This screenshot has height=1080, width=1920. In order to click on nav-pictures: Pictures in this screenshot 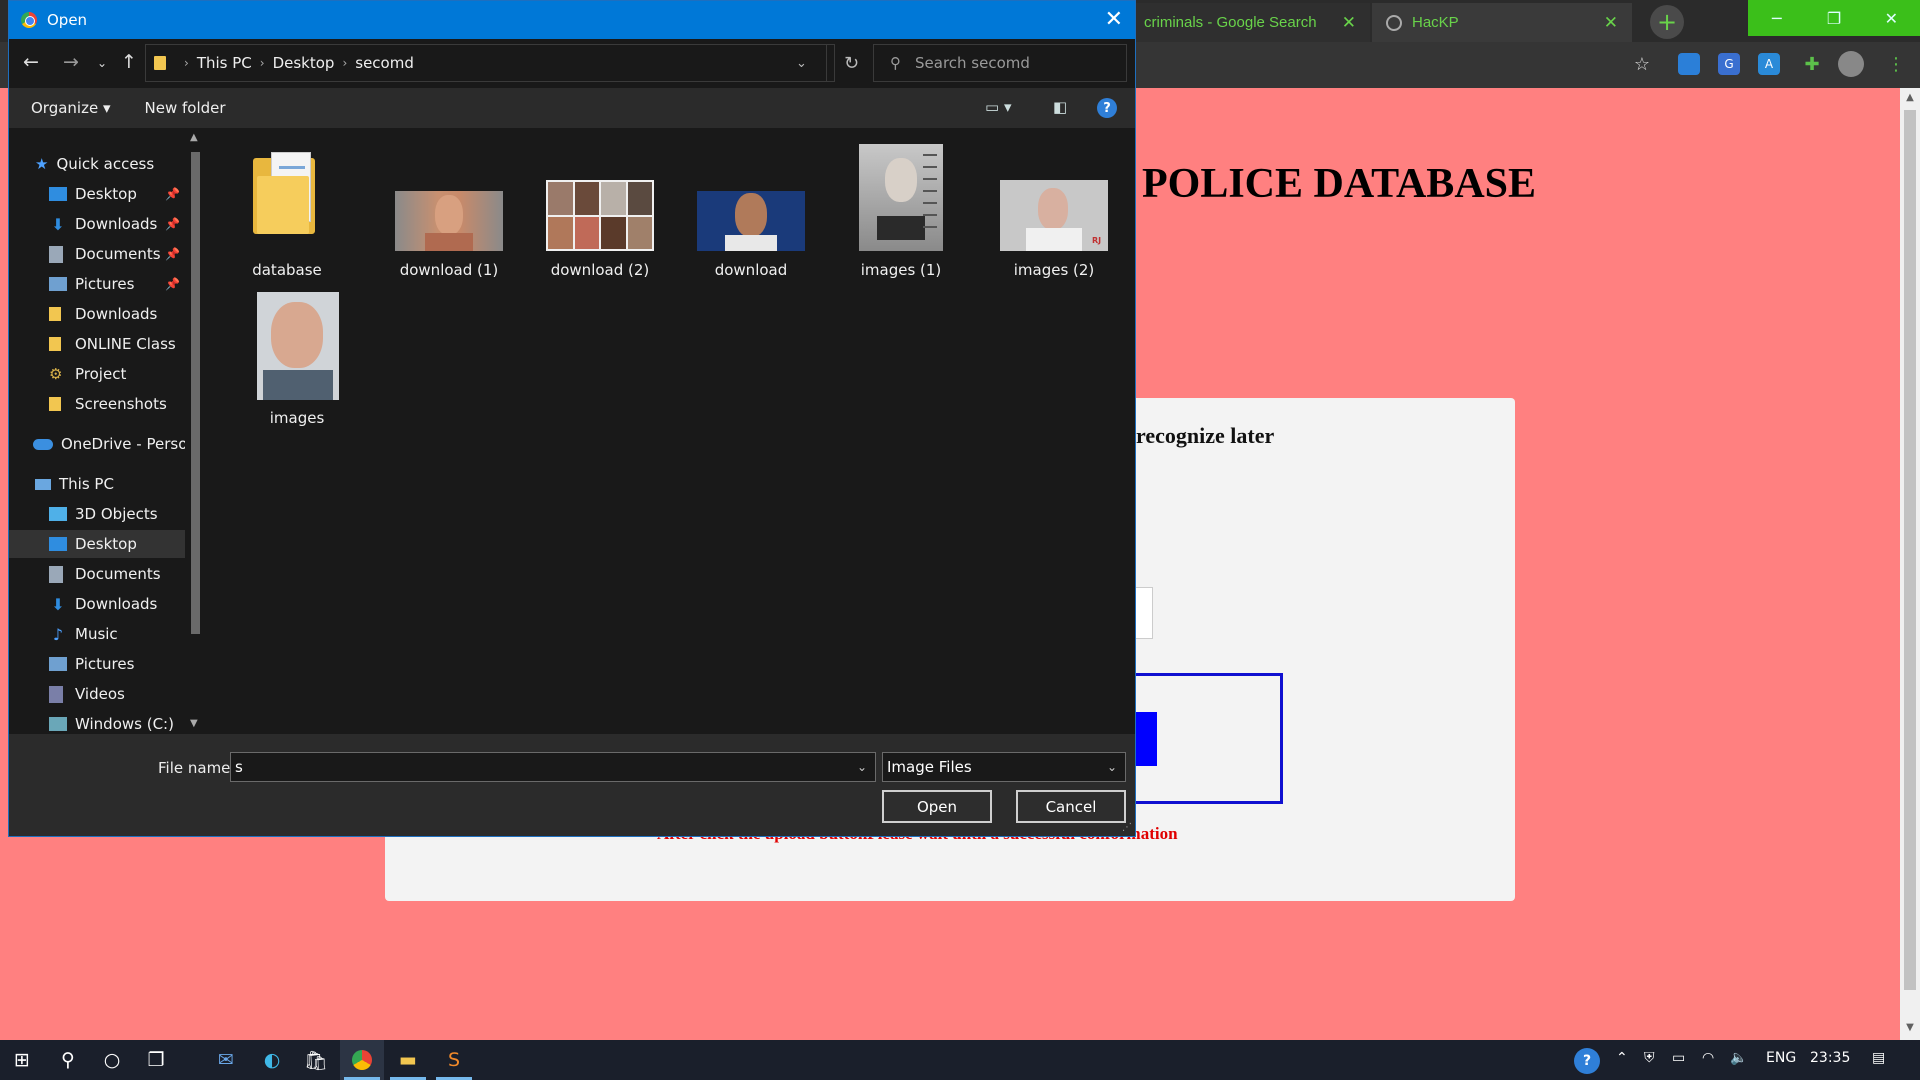, I will do `click(97, 664)`.